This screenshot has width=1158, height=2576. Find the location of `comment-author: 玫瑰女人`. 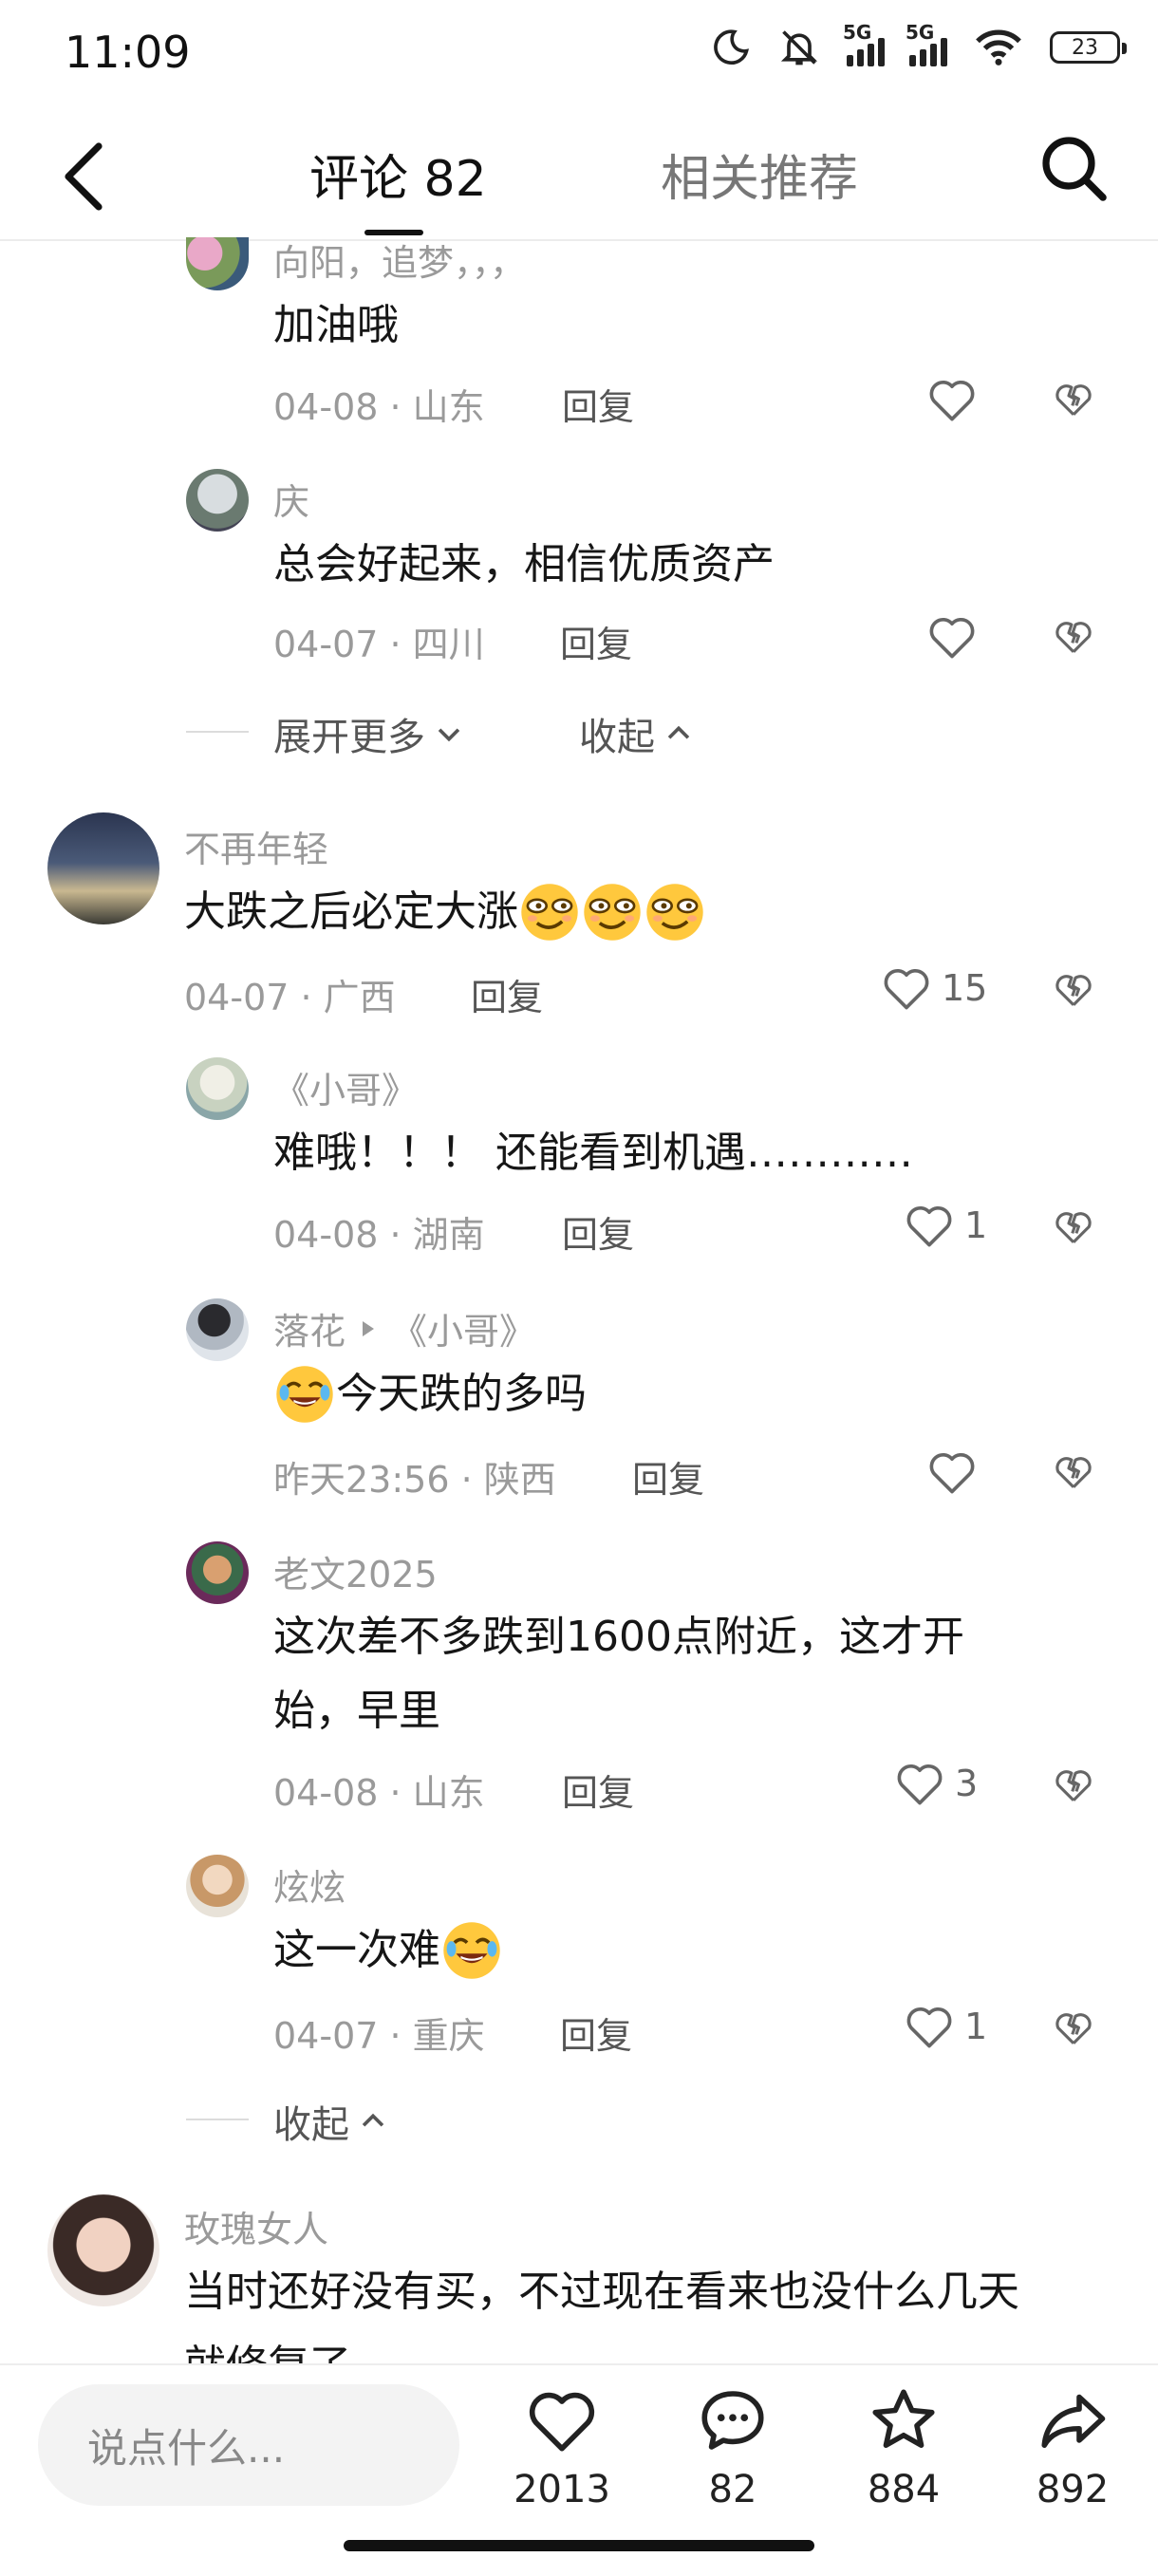

comment-author: 玫瑰女人 is located at coordinates (256, 2226).